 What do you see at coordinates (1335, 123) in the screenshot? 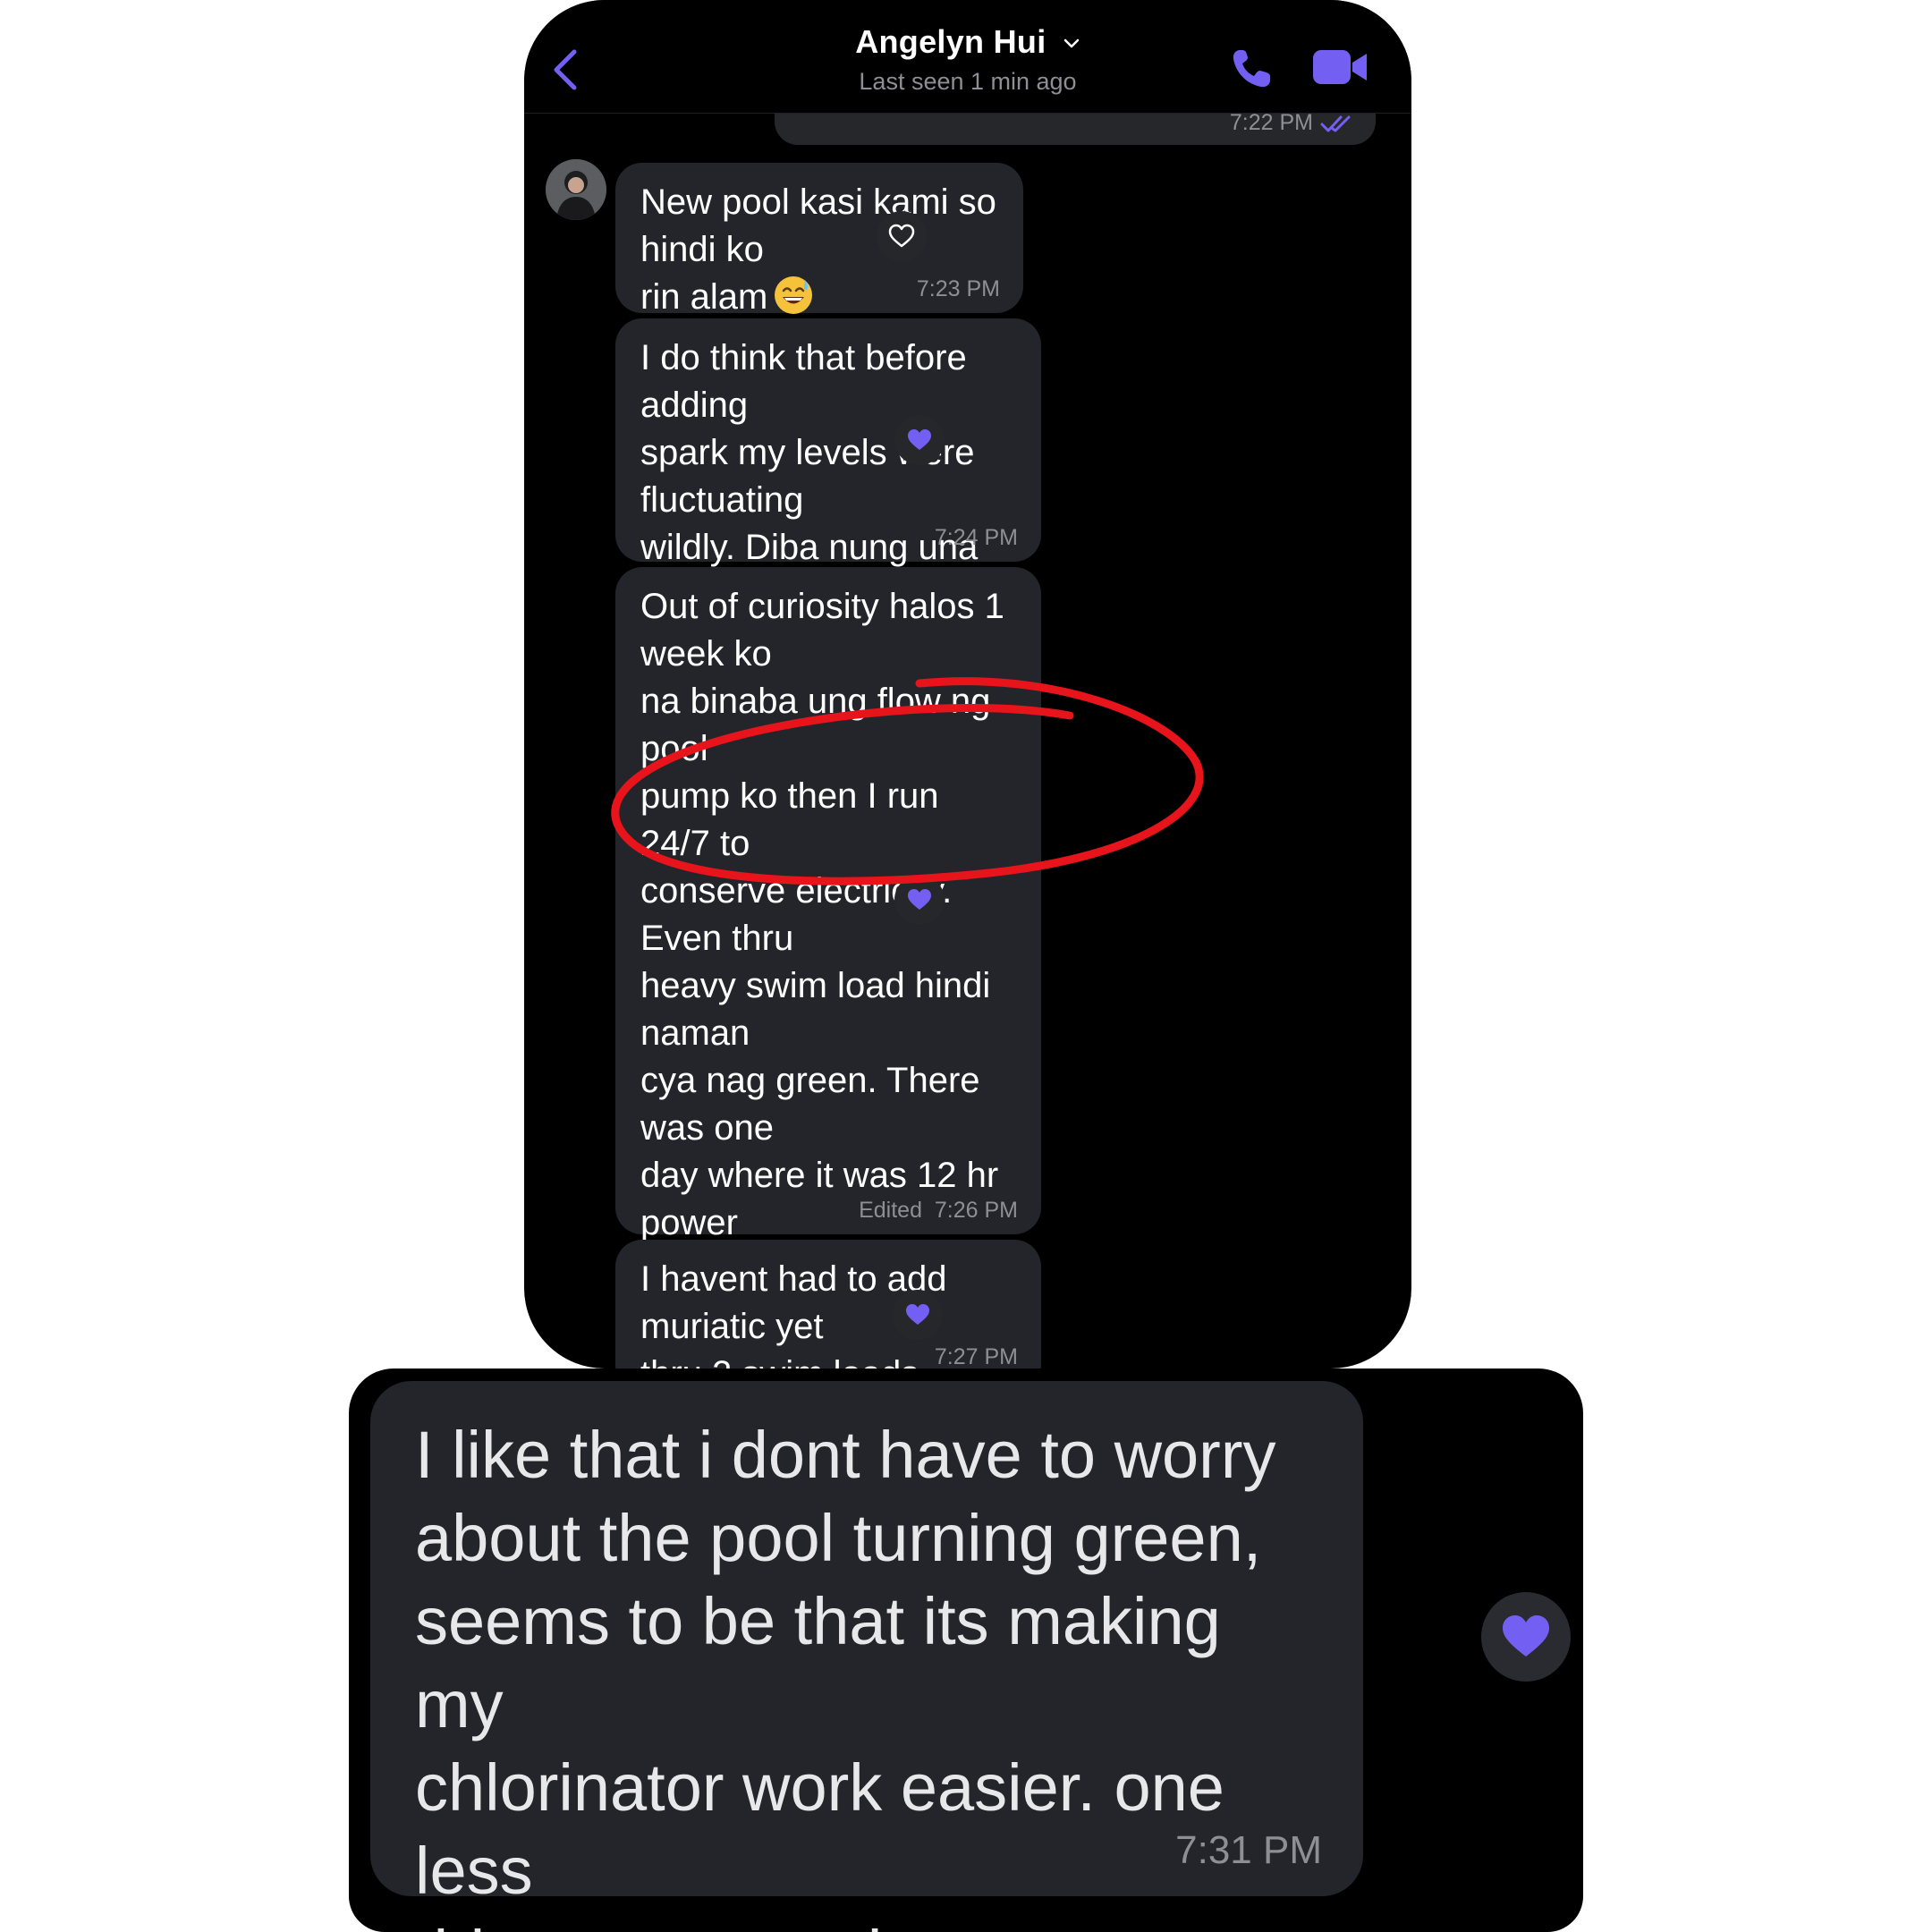
I see `double-check-icon` at bounding box center [1335, 123].